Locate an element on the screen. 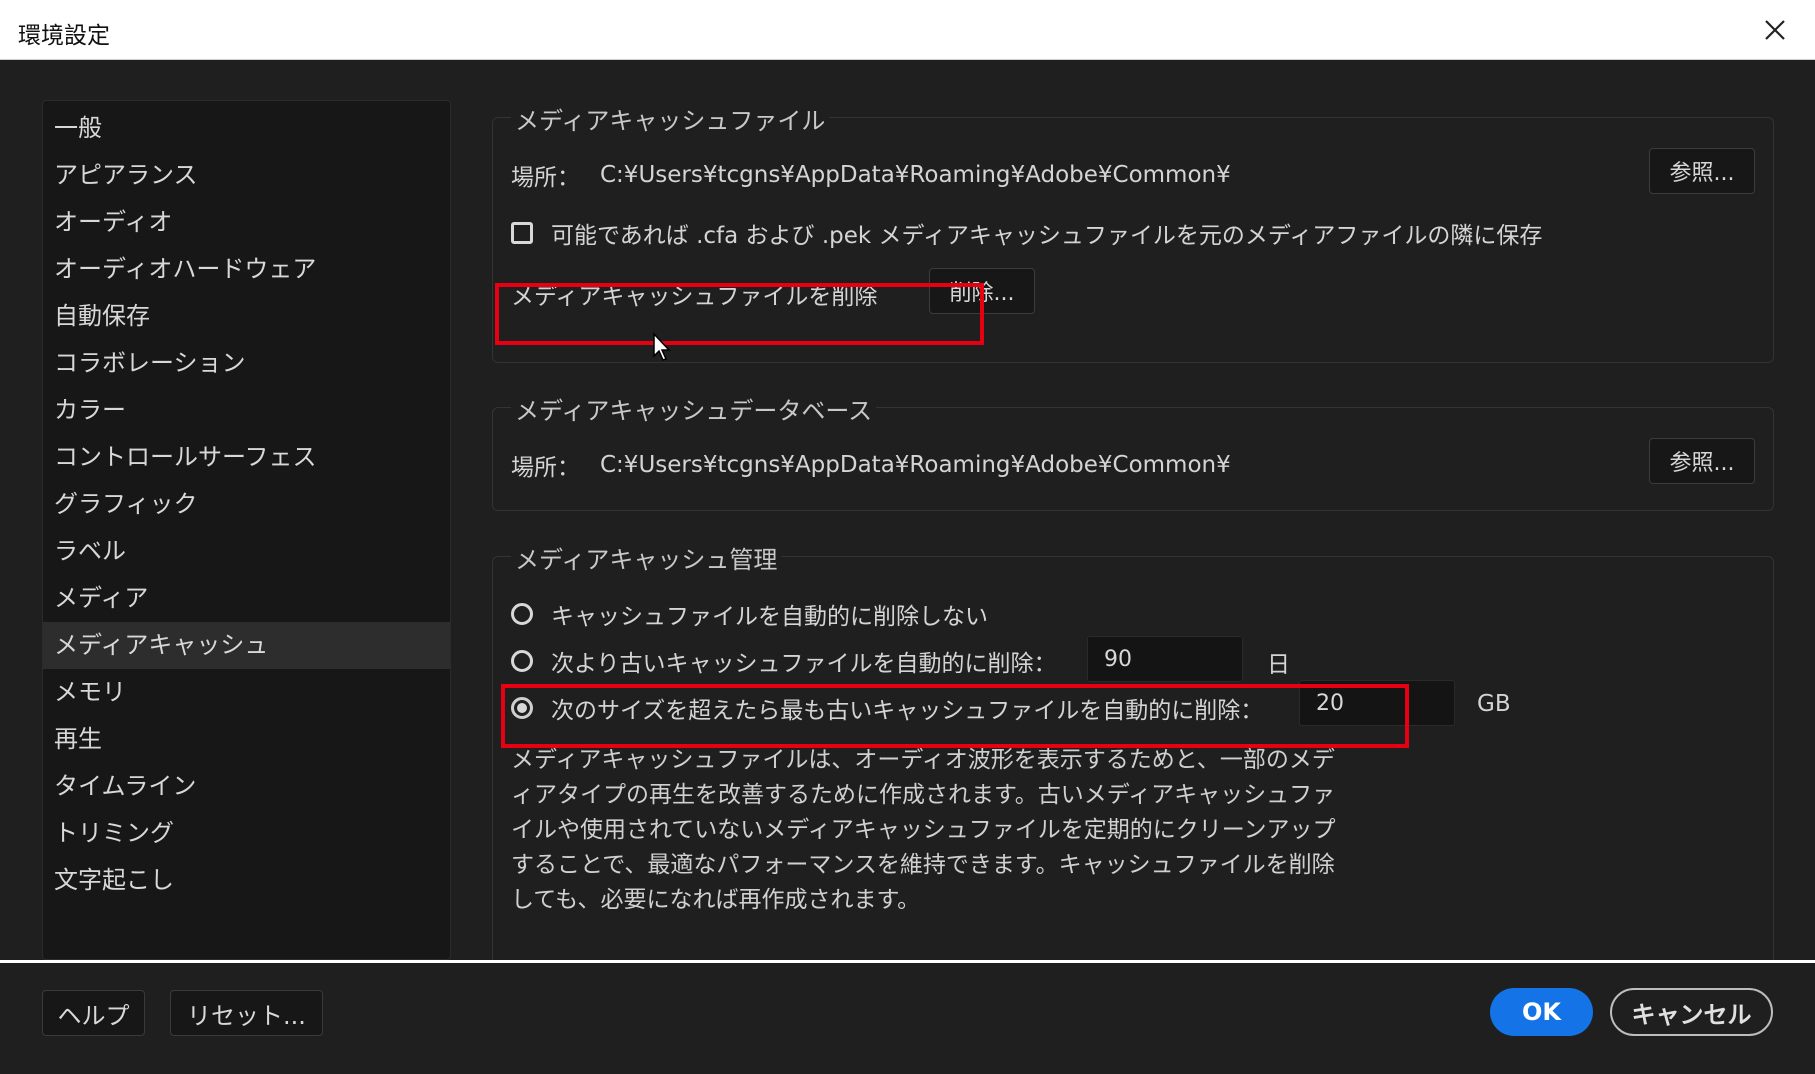 The width and height of the screenshot is (1815, 1074). delete-older-radio is located at coordinates (522, 661).